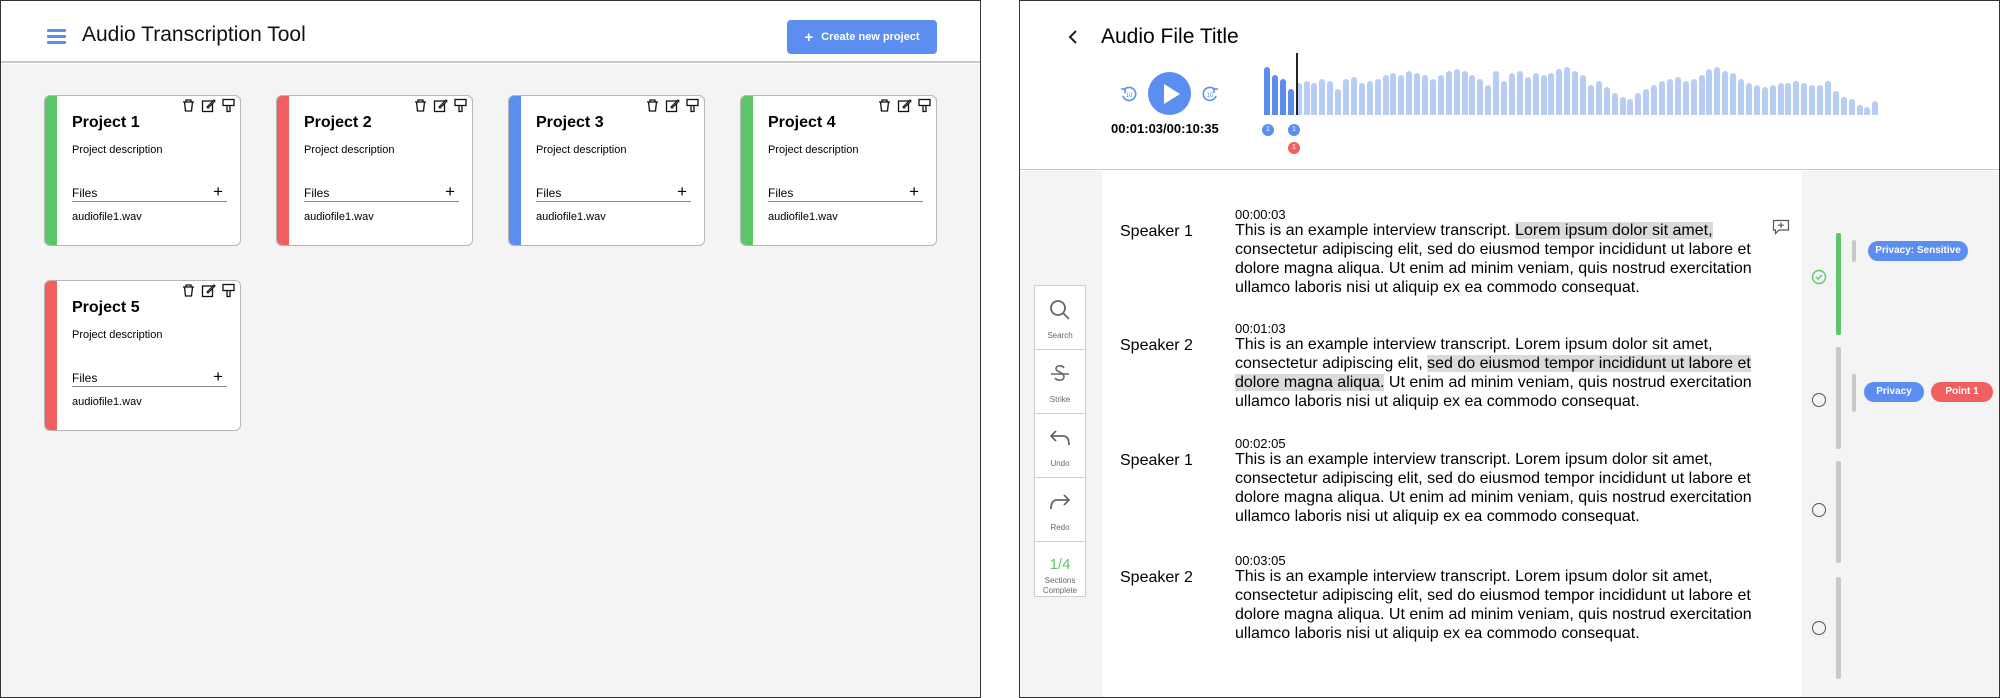 Image resolution: width=2000 pixels, height=698 pixels. I want to click on audio-title: Audio File Title, so click(1170, 36).